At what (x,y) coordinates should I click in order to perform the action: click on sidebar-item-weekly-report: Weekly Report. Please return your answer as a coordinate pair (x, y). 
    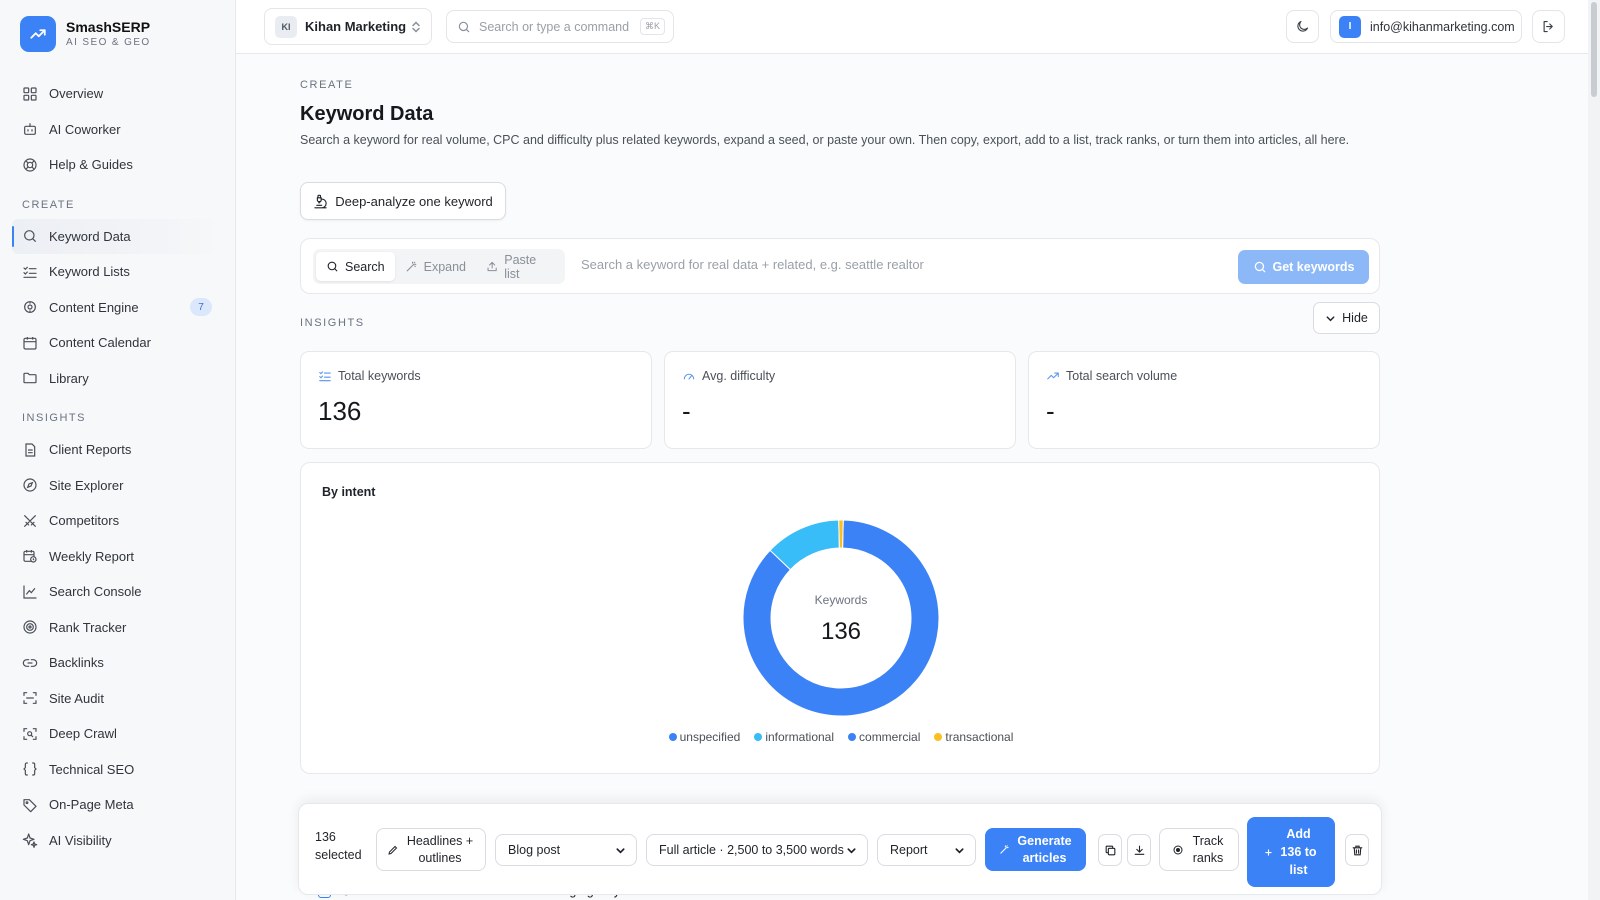
    Looking at the image, I should click on (117, 557).